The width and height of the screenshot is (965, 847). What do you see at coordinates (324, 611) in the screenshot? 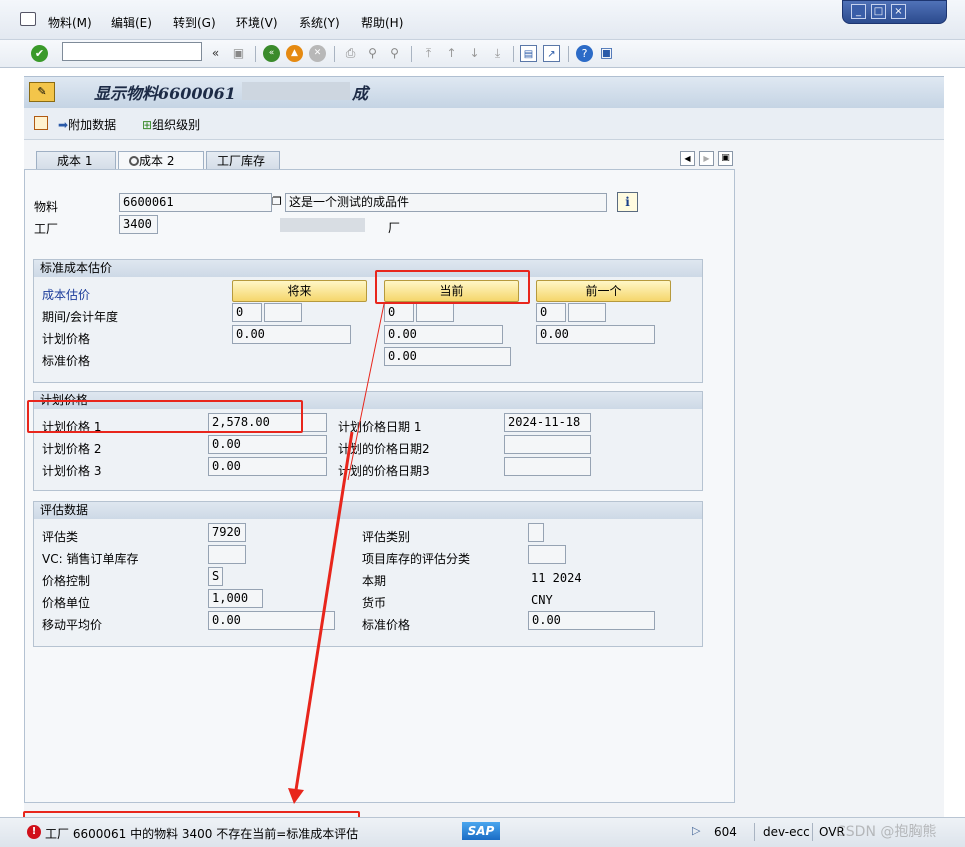
I see `annotation-arrow-line` at bounding box center [324, 611].